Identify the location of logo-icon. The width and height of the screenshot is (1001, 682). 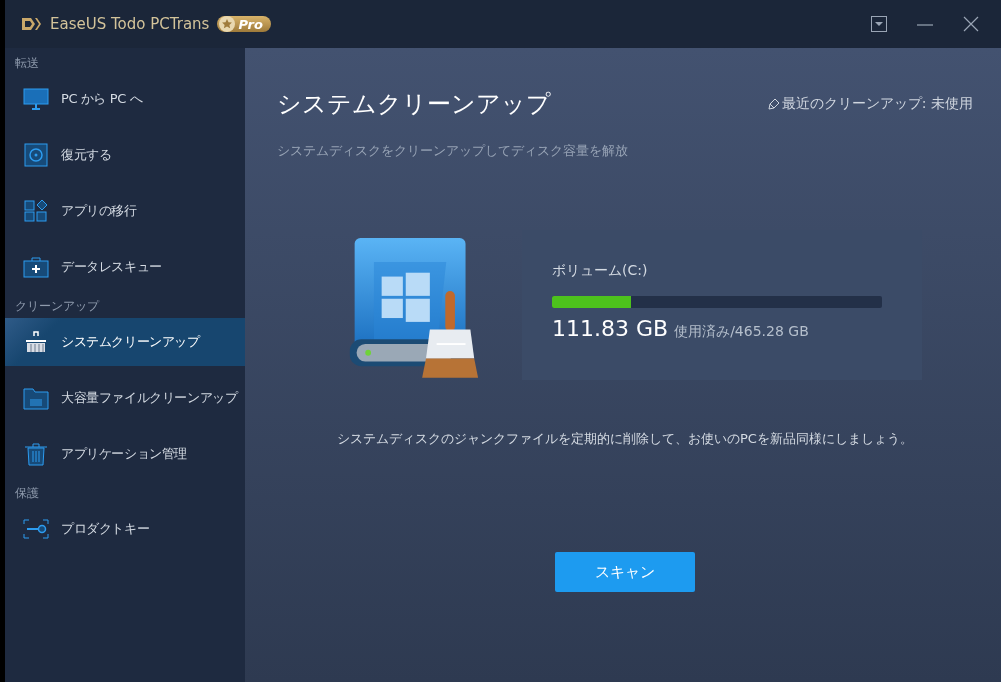
(31, 24).